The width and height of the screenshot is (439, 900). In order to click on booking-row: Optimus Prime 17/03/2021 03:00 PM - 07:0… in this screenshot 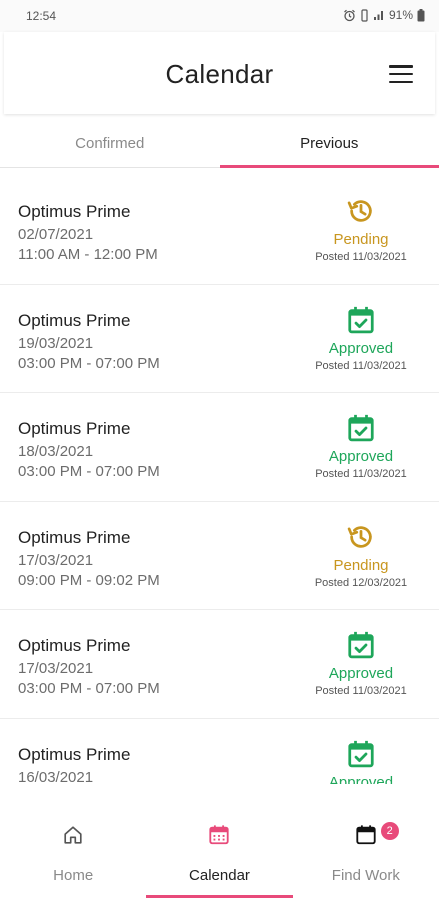, I will do `click(219, 664)`.